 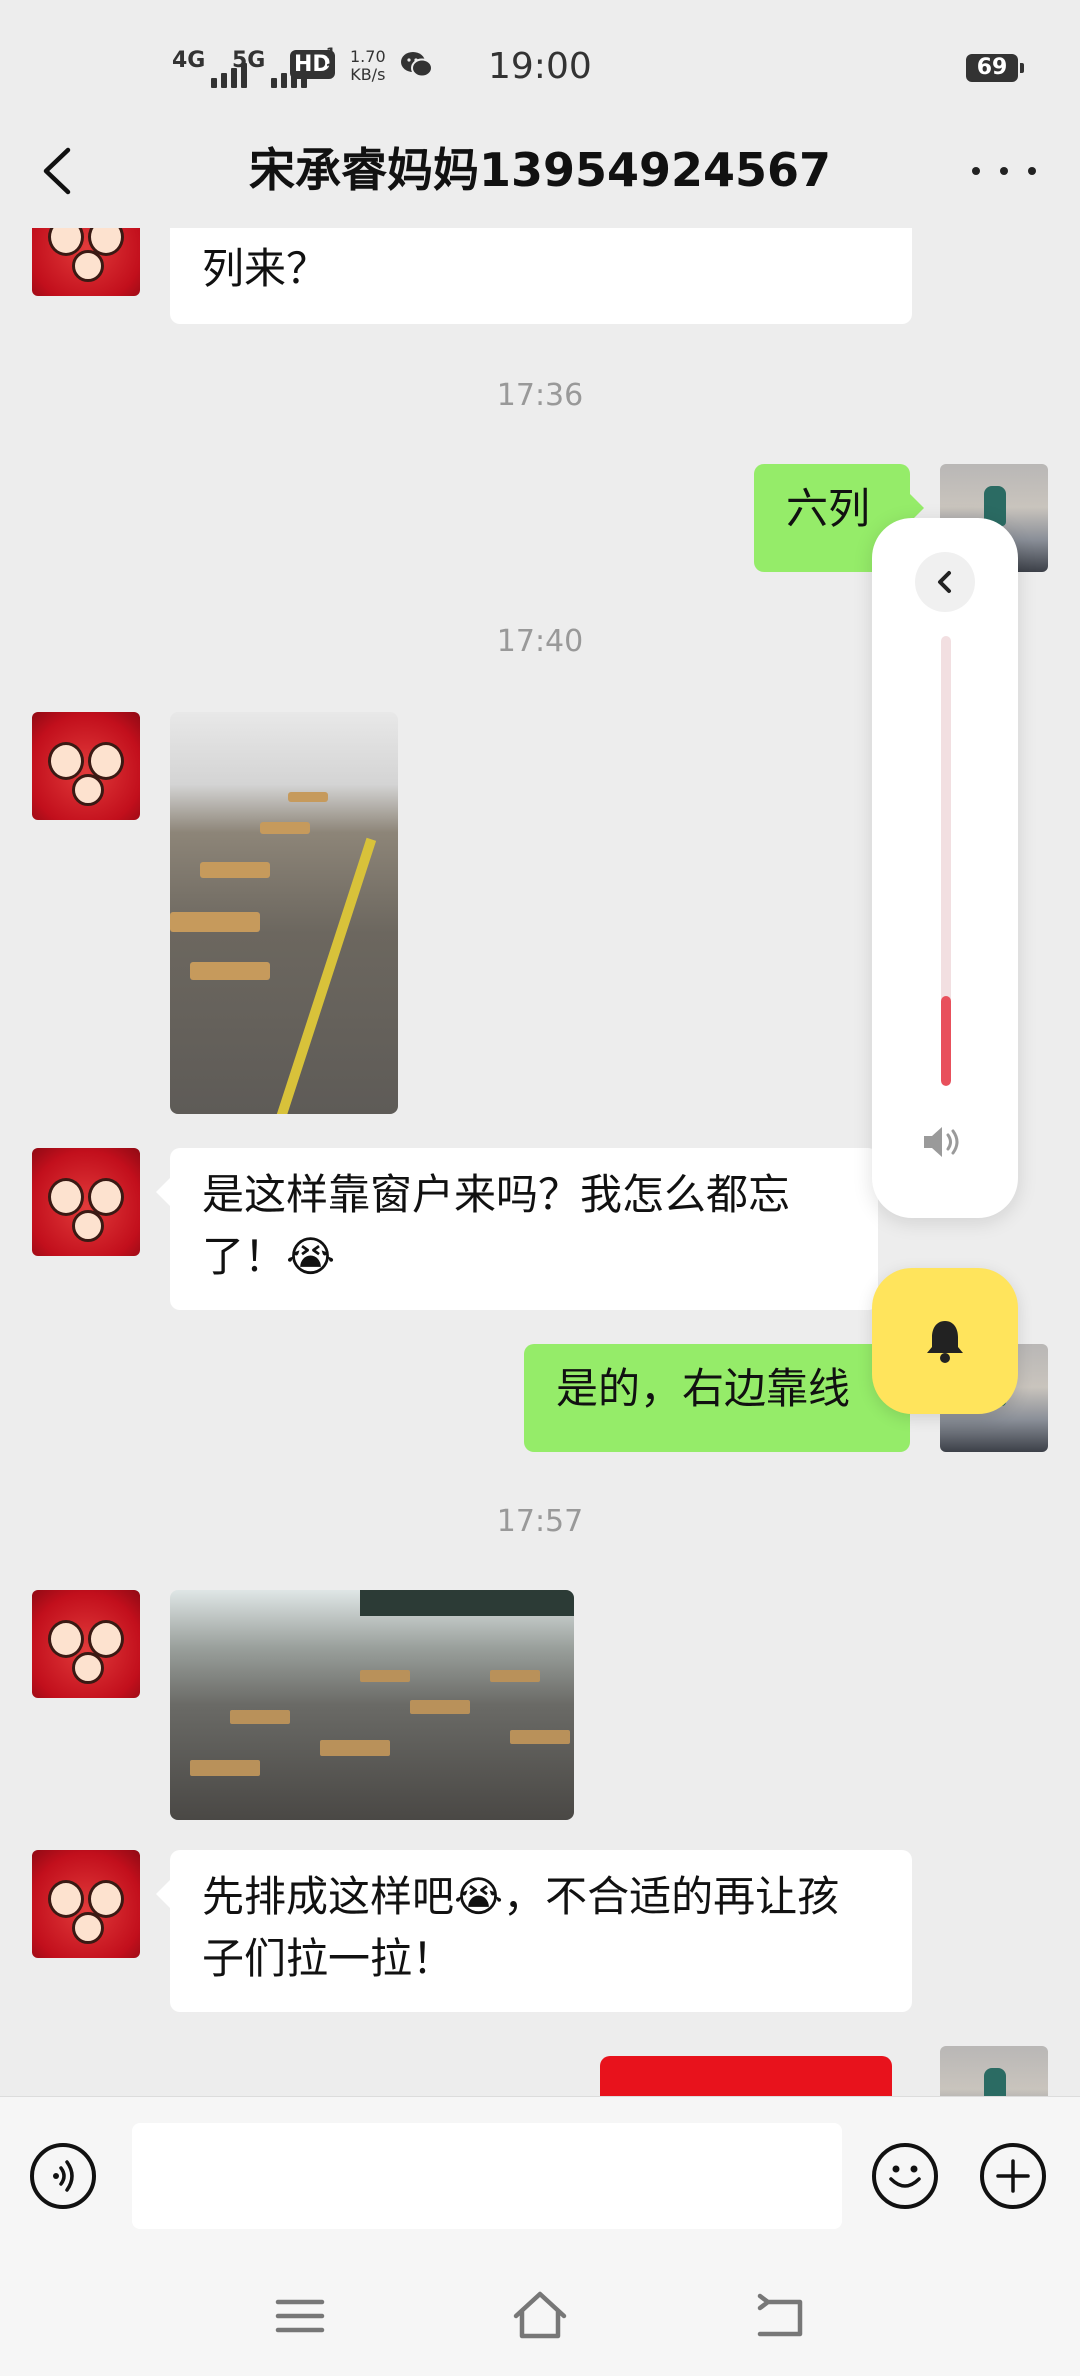 I want to click on message-text: 六列, so click(x=828, y=508).